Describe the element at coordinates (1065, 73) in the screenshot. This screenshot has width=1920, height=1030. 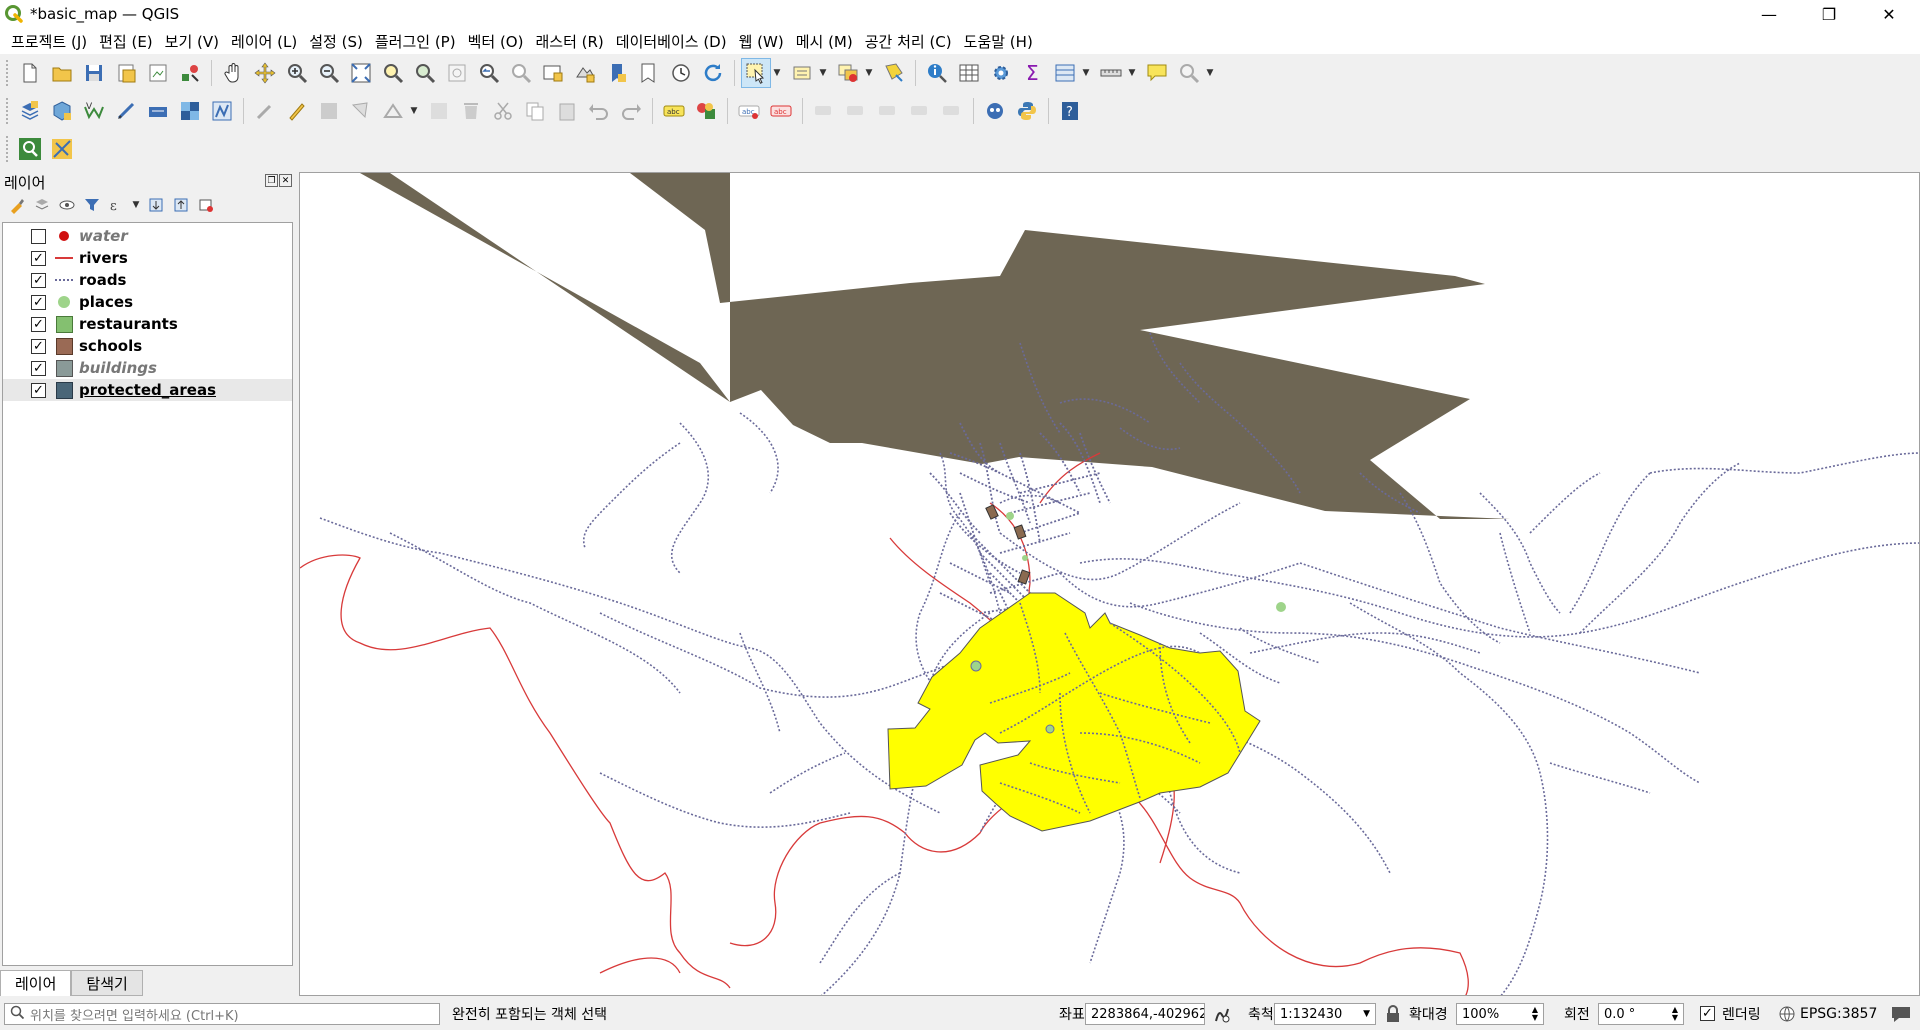
I see `open-table-icon` at that location.